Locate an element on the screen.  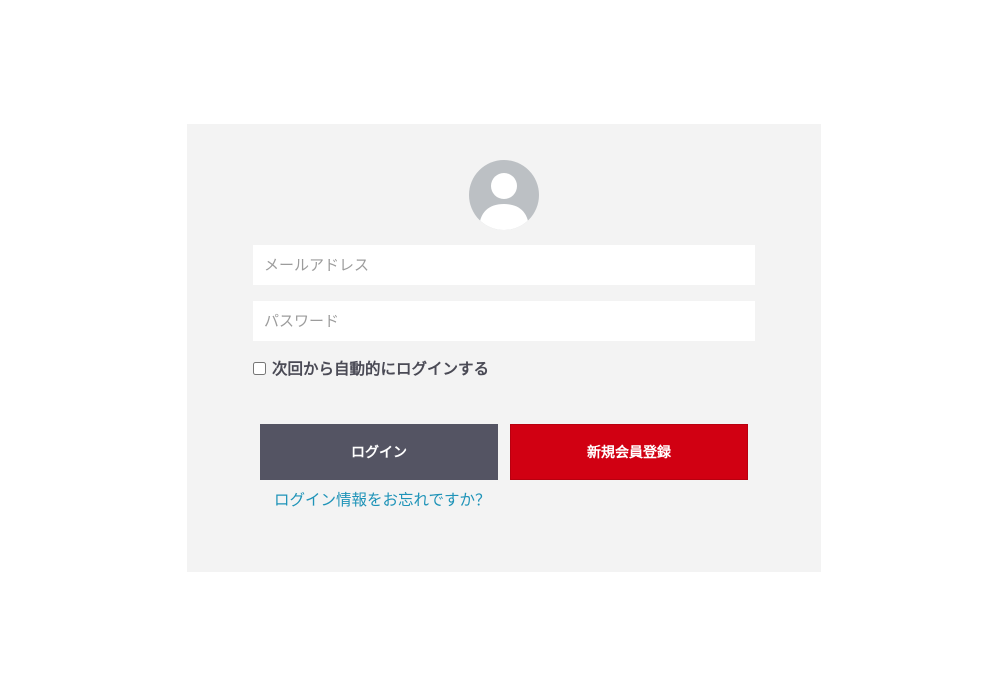
remember-me-checkbox is located at coordinates (259, 368).